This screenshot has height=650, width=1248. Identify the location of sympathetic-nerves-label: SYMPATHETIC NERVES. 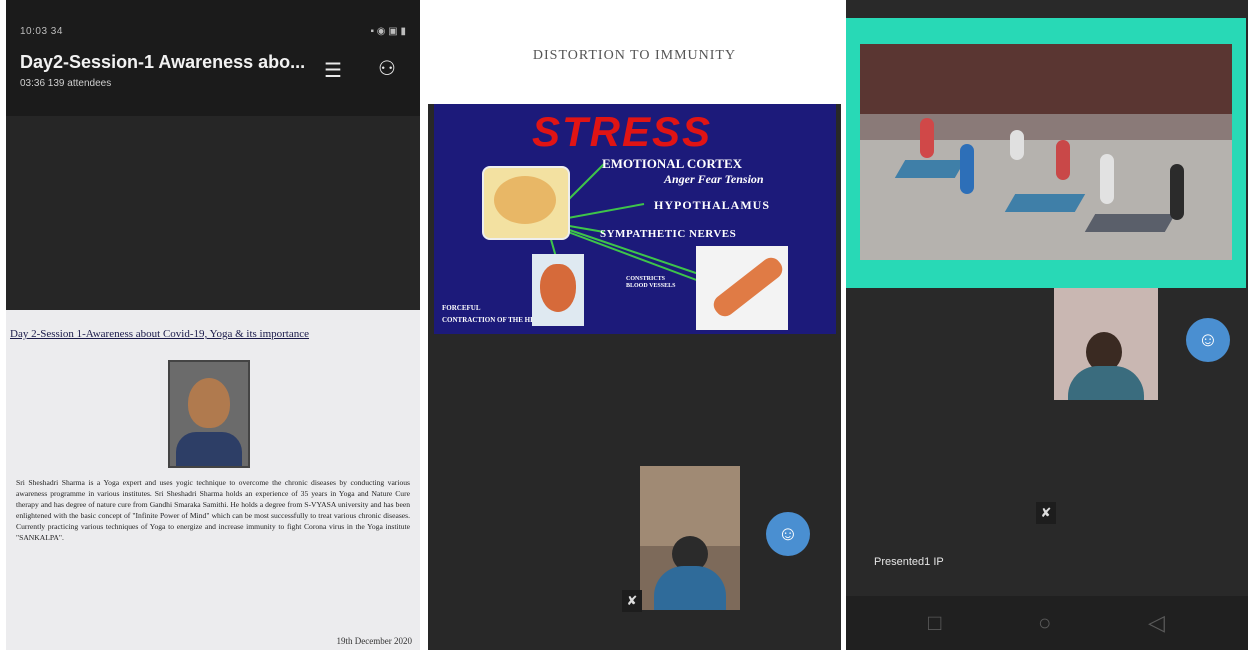
(668, 234).